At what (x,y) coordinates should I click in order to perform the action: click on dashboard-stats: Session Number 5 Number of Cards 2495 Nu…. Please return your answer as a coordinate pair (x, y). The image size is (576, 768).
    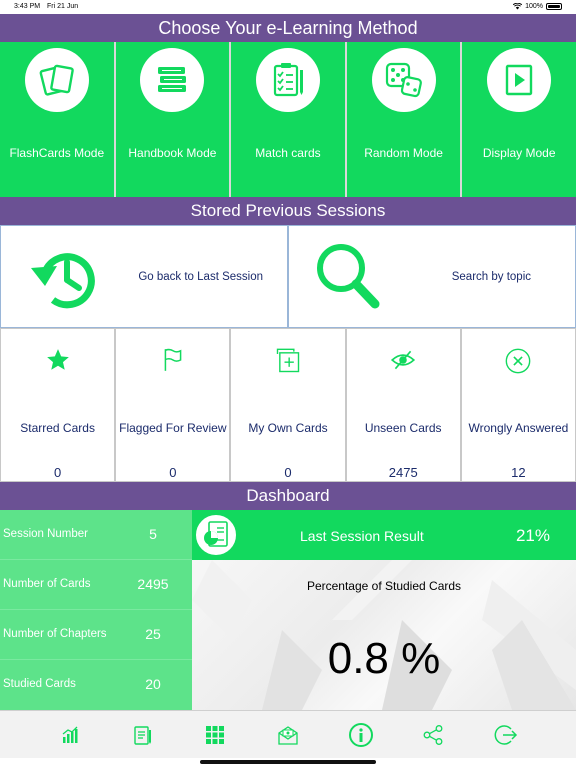
    Looking at the image, I should click on (96, 610).